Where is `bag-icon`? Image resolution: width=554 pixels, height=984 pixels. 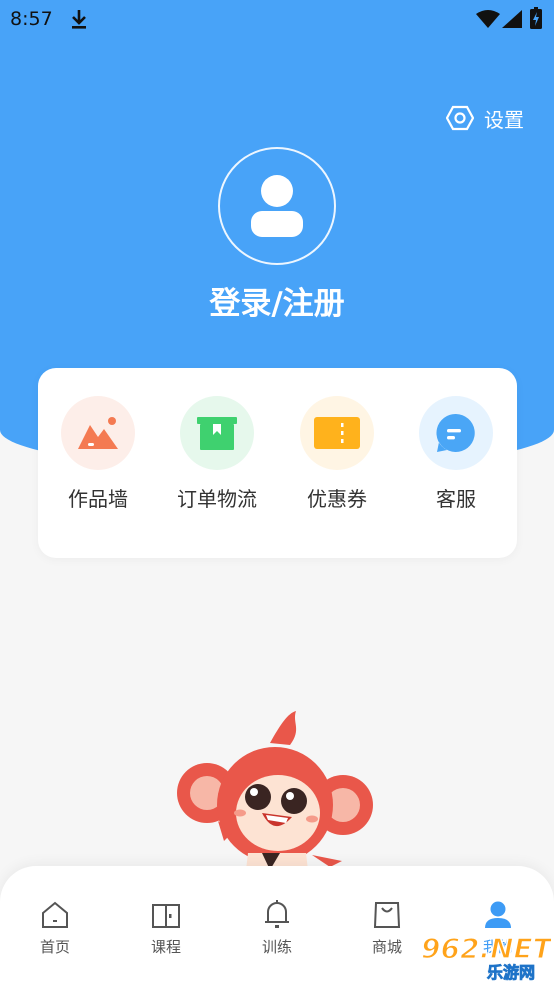
bag-icon is located at coordinates (387, 915).